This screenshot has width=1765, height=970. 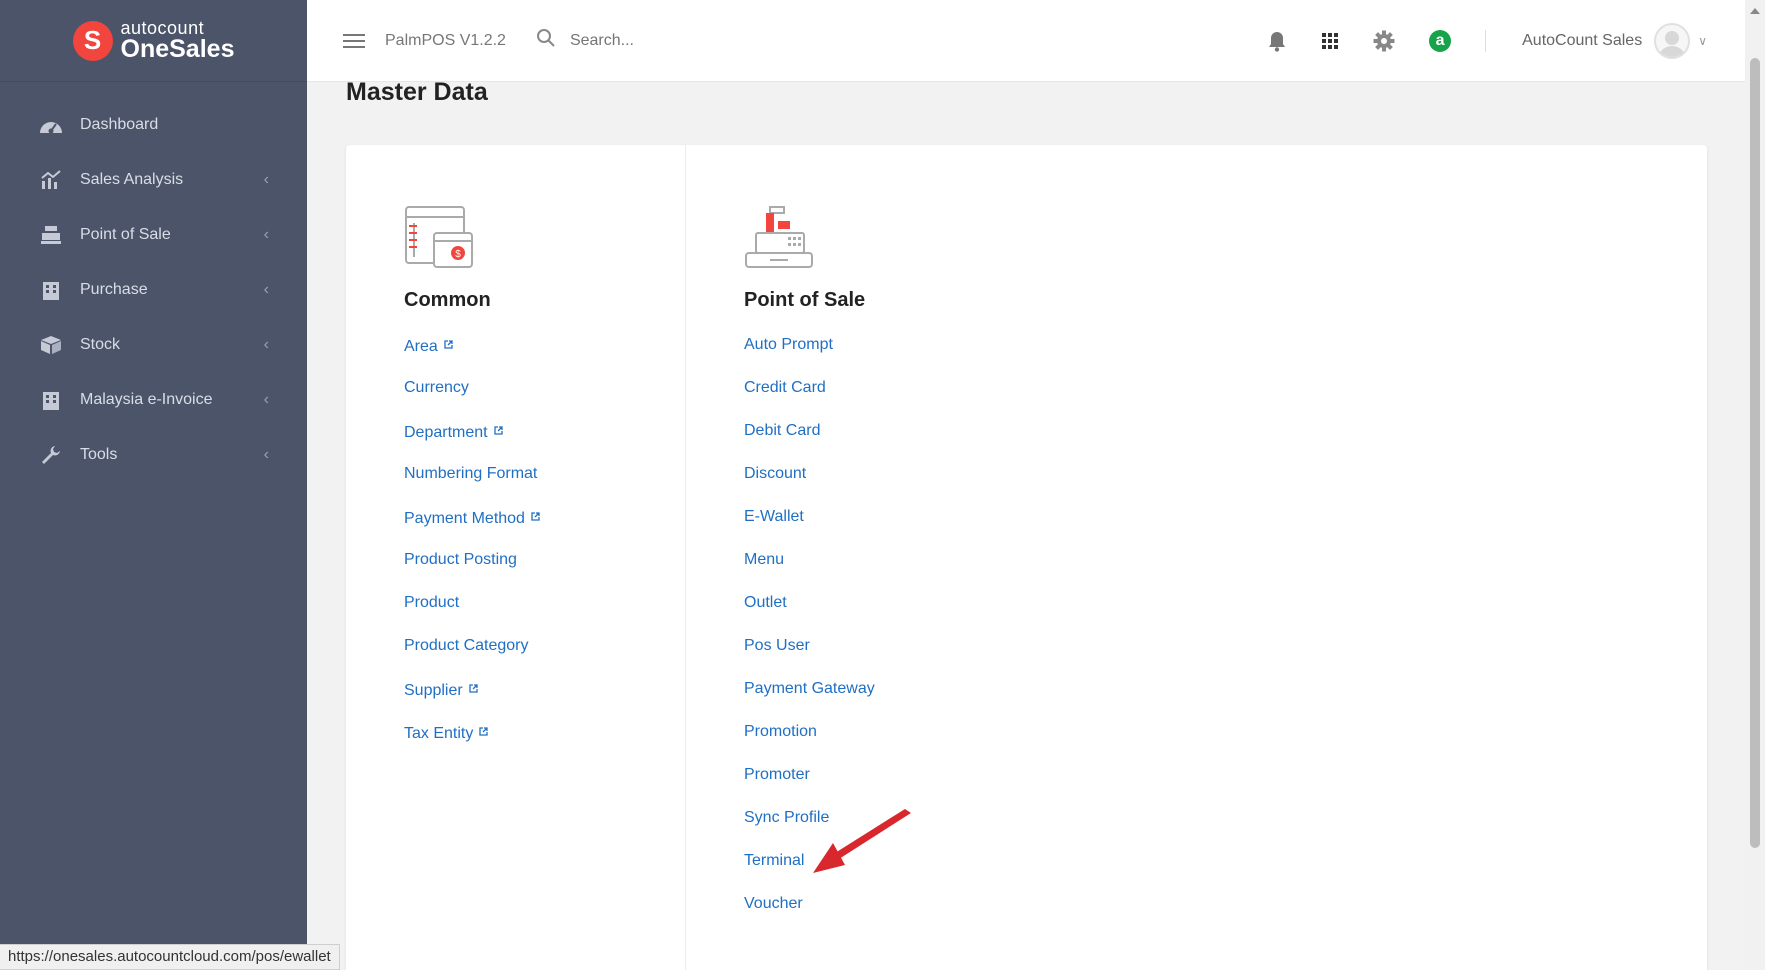 I want to click on avatar, so click(x=1672, y=40).